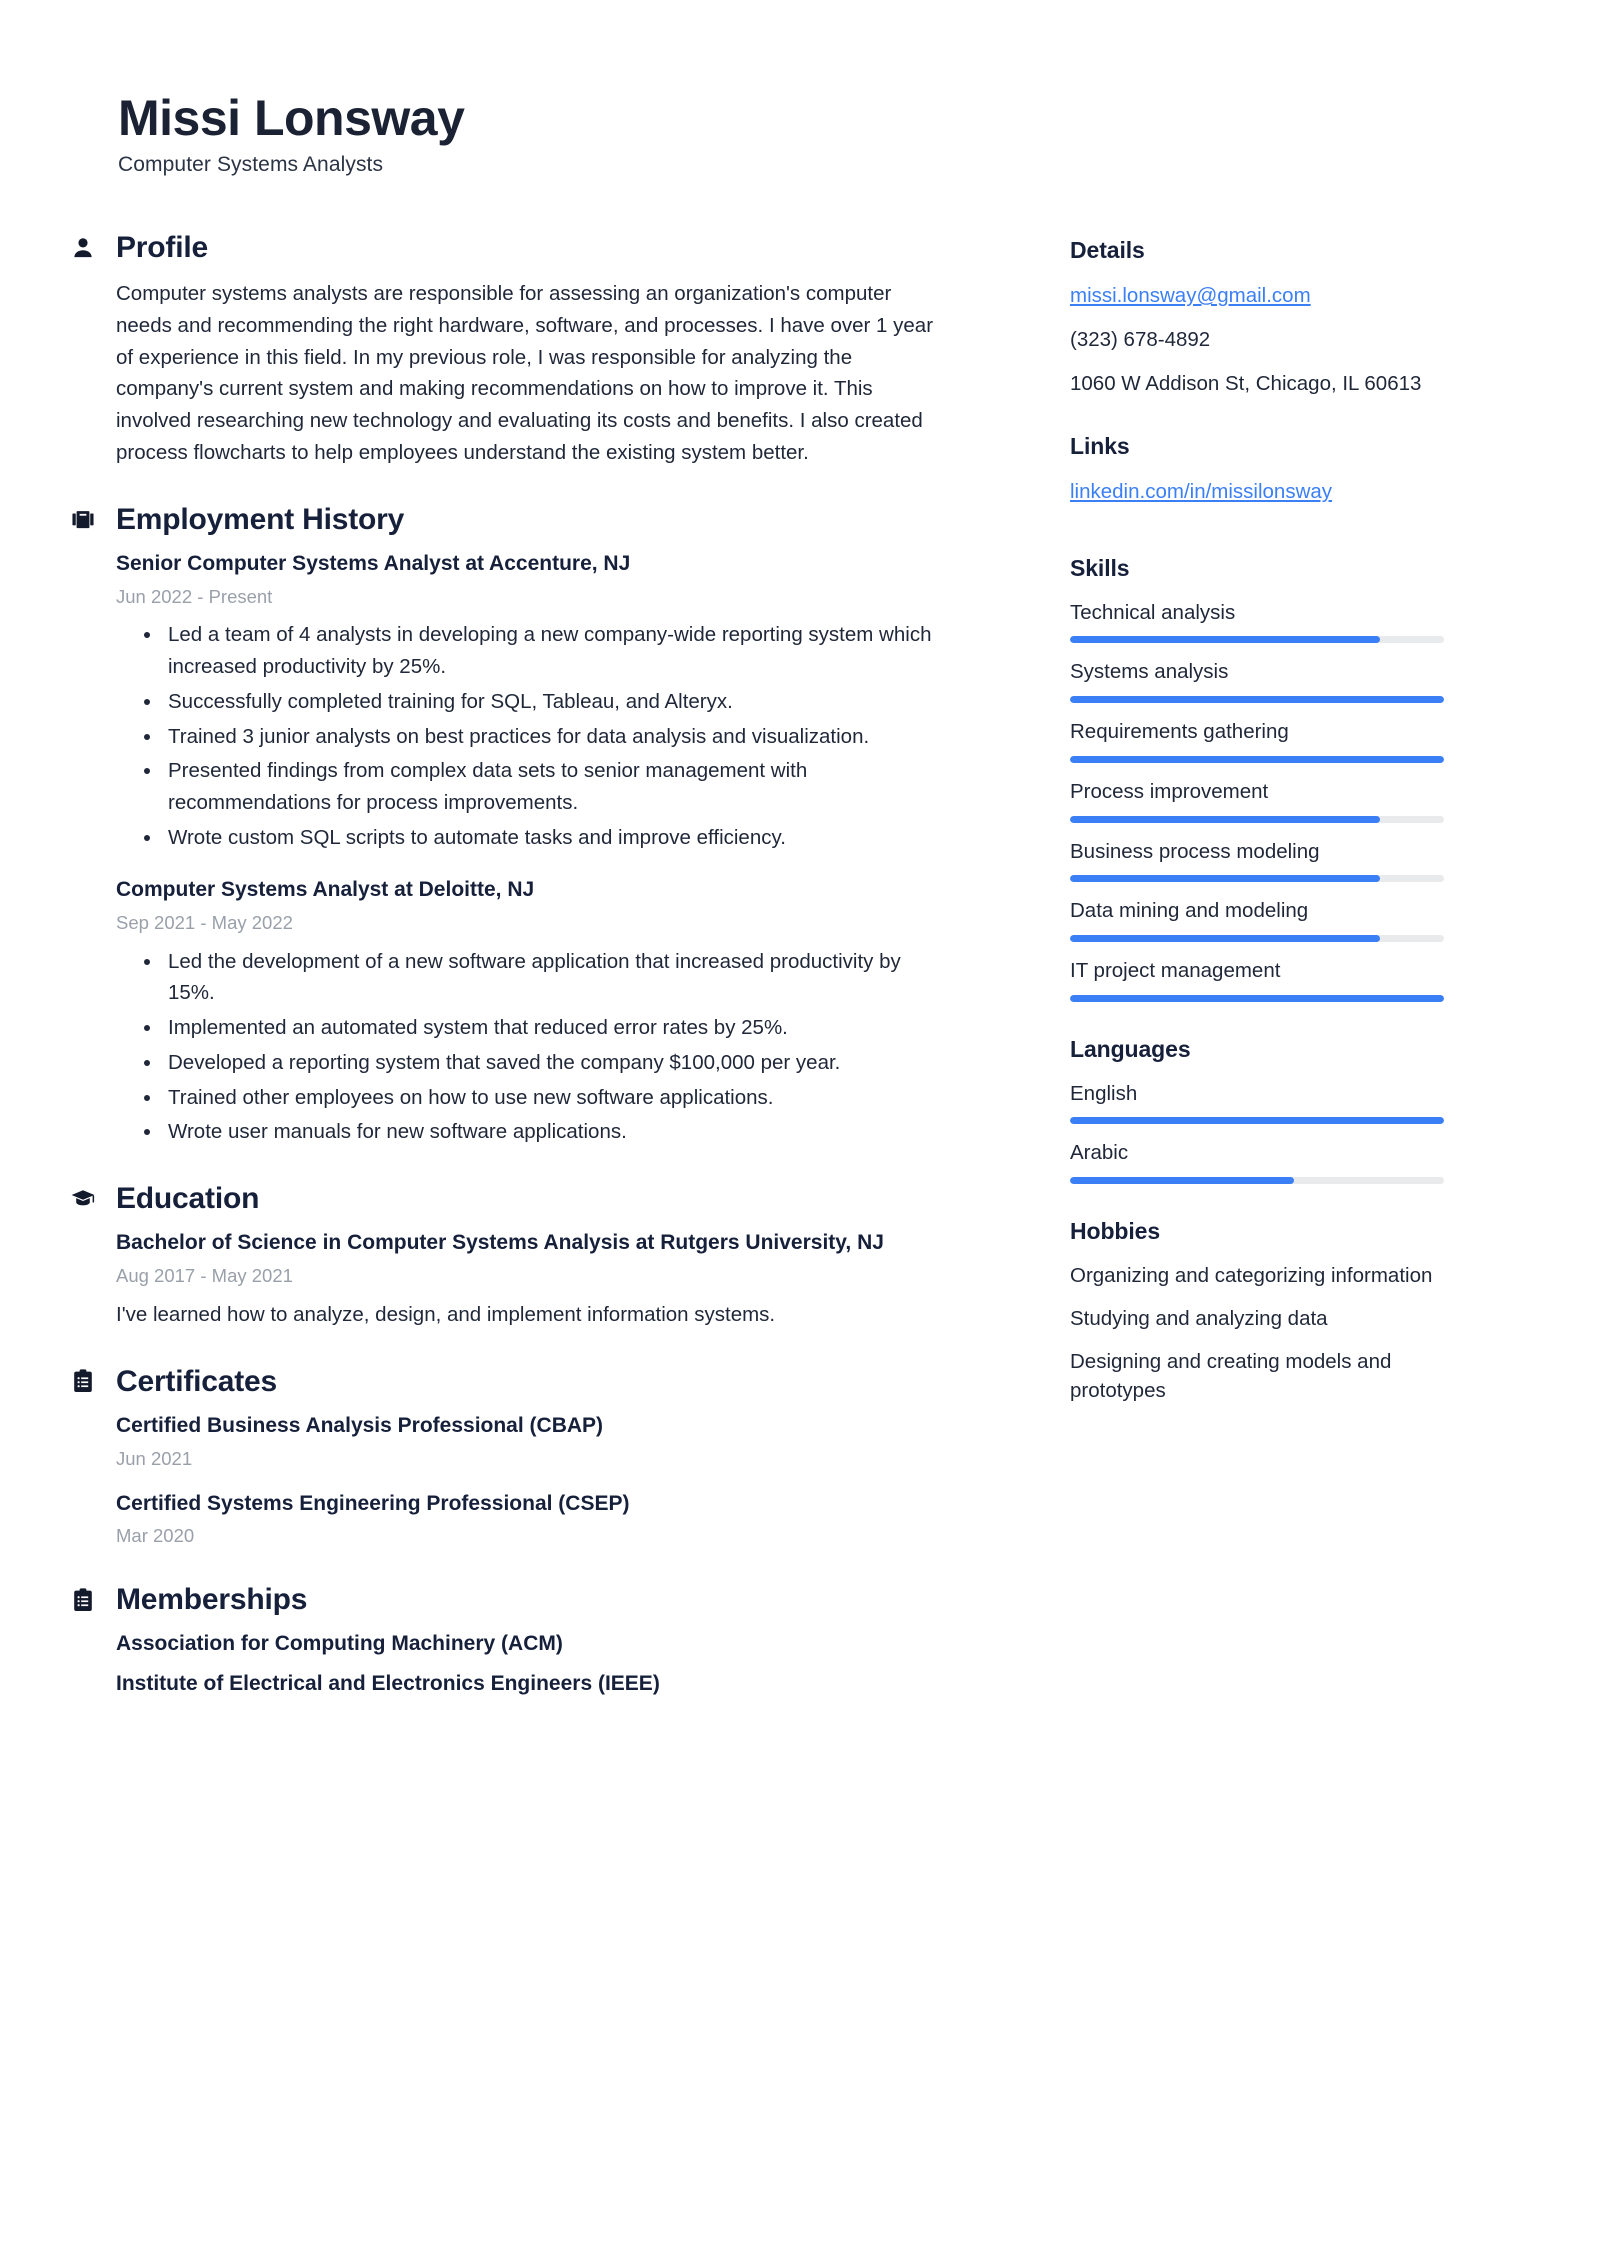 This screenshot has height=2261, width=1600. Describe the element at coordinates (1189, 911) in the screenshot. I see `skill-label: Data mining and modeling` at that location.